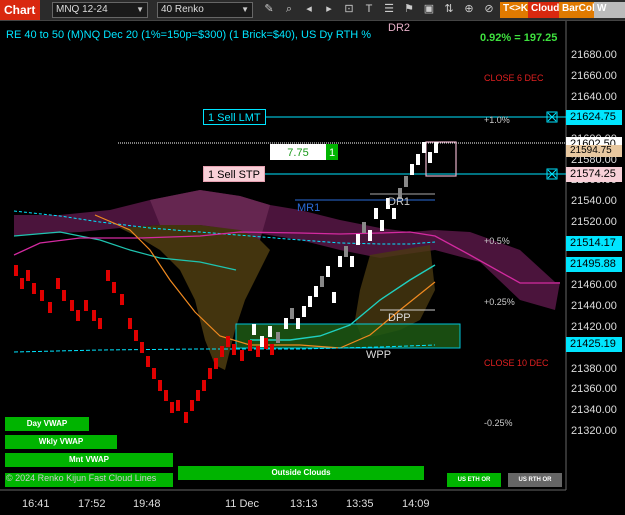 This screenshot has width=625, height=515. Describe the element at coordinates (594, 243) in the screenshot. I see `ma-price-tag: 21514.17` at that location.